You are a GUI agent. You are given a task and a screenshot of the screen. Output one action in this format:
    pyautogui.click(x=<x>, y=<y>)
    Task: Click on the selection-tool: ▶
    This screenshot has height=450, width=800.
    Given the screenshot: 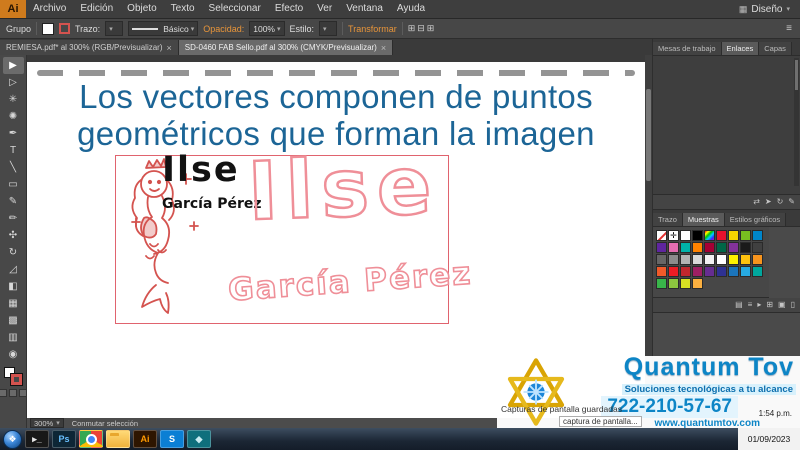 What is the action you would take?
    pyautogui.click(x=13, y=65)
    